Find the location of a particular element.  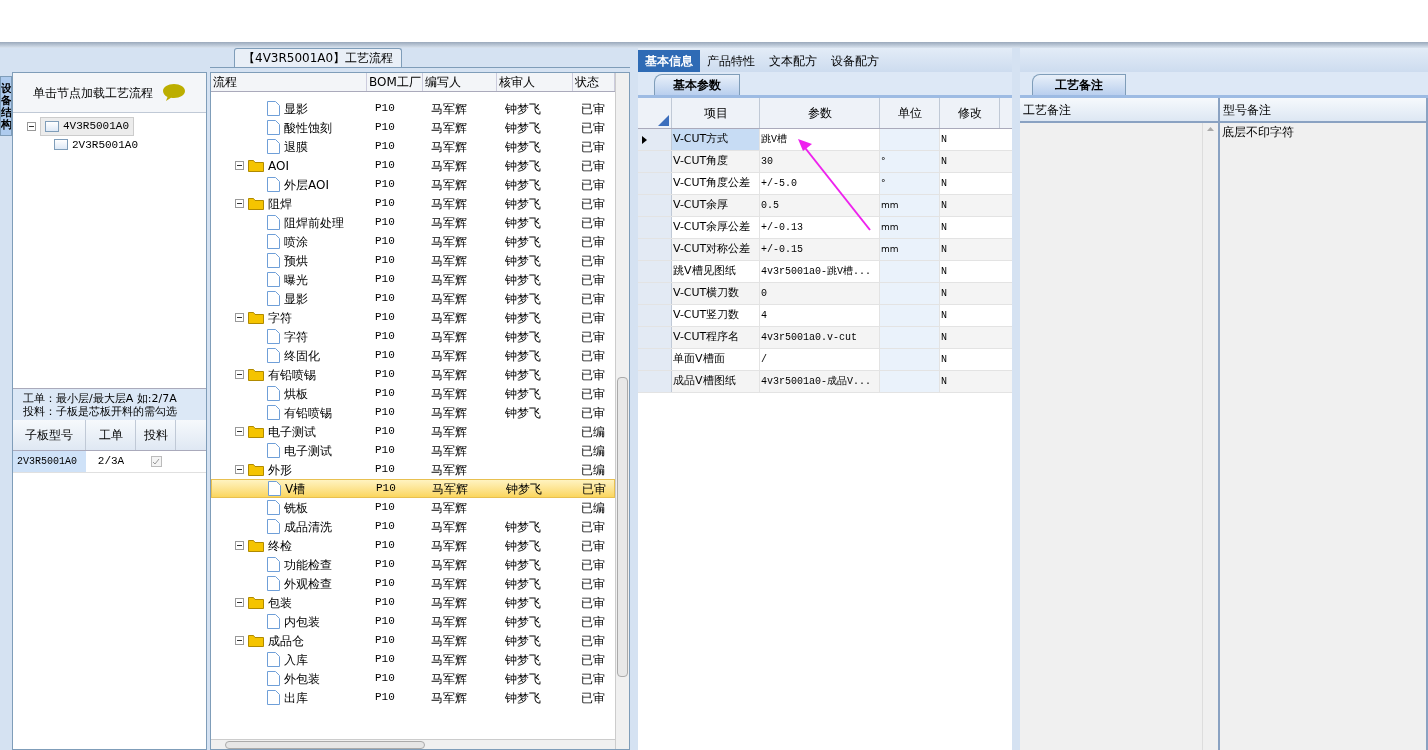

column-header: 核审人 is located at coordinates (535, 82).